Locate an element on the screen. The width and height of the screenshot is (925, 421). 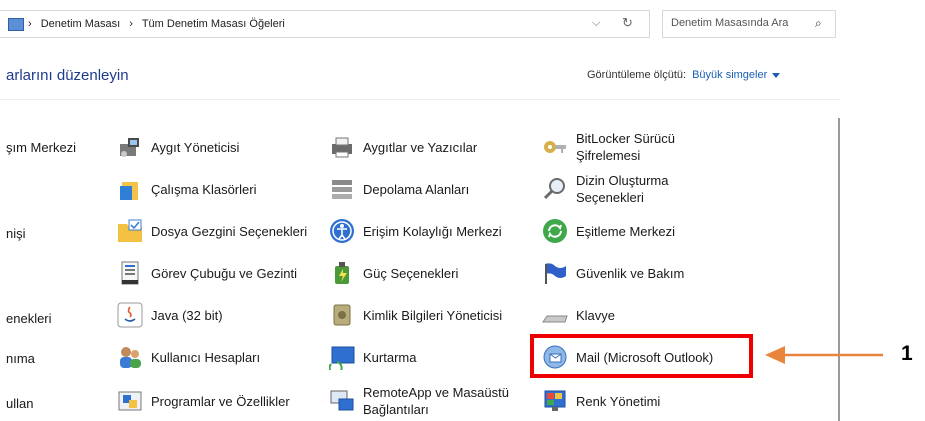
item-label: RemoteApp ve Masaüstü Bağlantıları is located at coordinates (436, 401).